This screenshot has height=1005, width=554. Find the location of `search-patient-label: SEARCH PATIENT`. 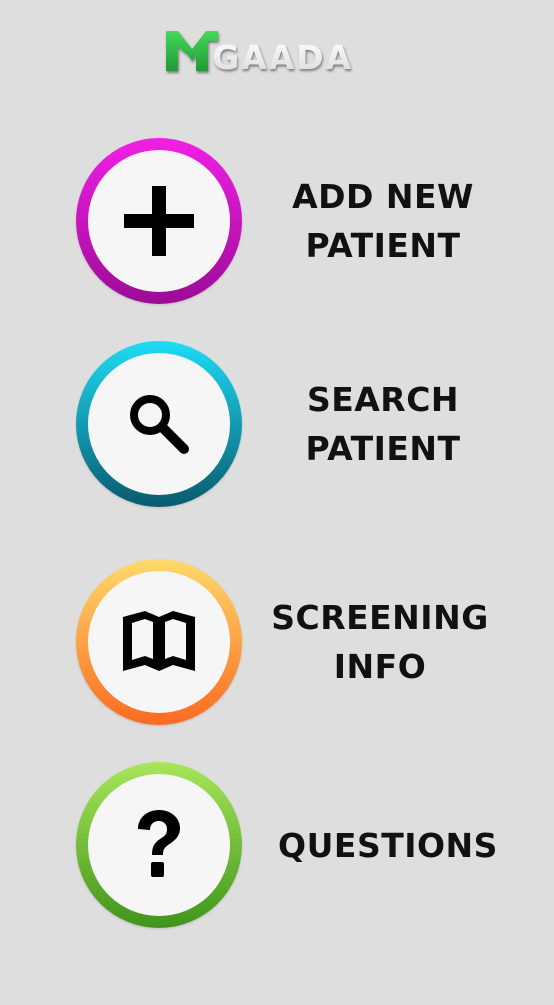

search-patient-label: SEARCH PATIENT is located at coordinates (383, 424).